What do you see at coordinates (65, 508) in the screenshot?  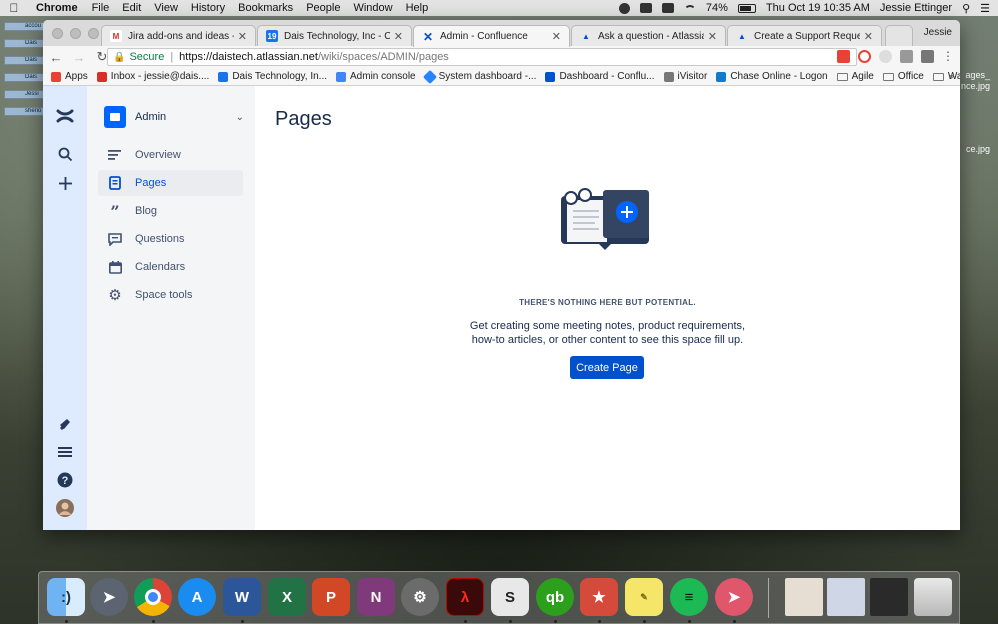 I see `user-avatar` at bounding box center [65, 508].